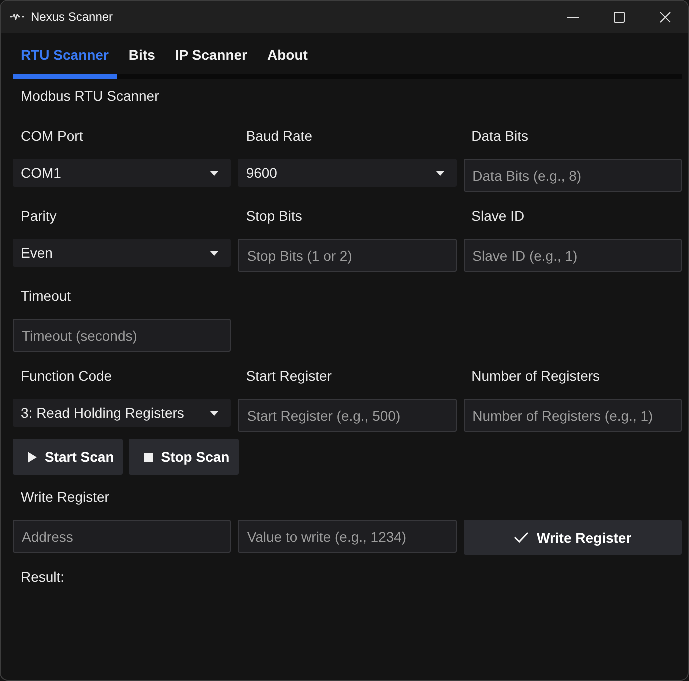  What do you see at coordinates (65, 59) in the screenshot?
I see `tab: RTU Scanner` at bounding box center [65, 59].